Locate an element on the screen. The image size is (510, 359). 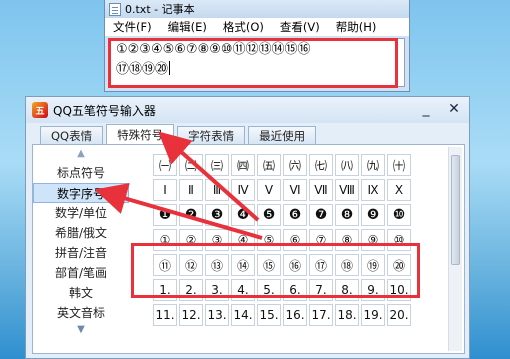
symbol-cell: ⑫ is located at coordinates (191, 265).